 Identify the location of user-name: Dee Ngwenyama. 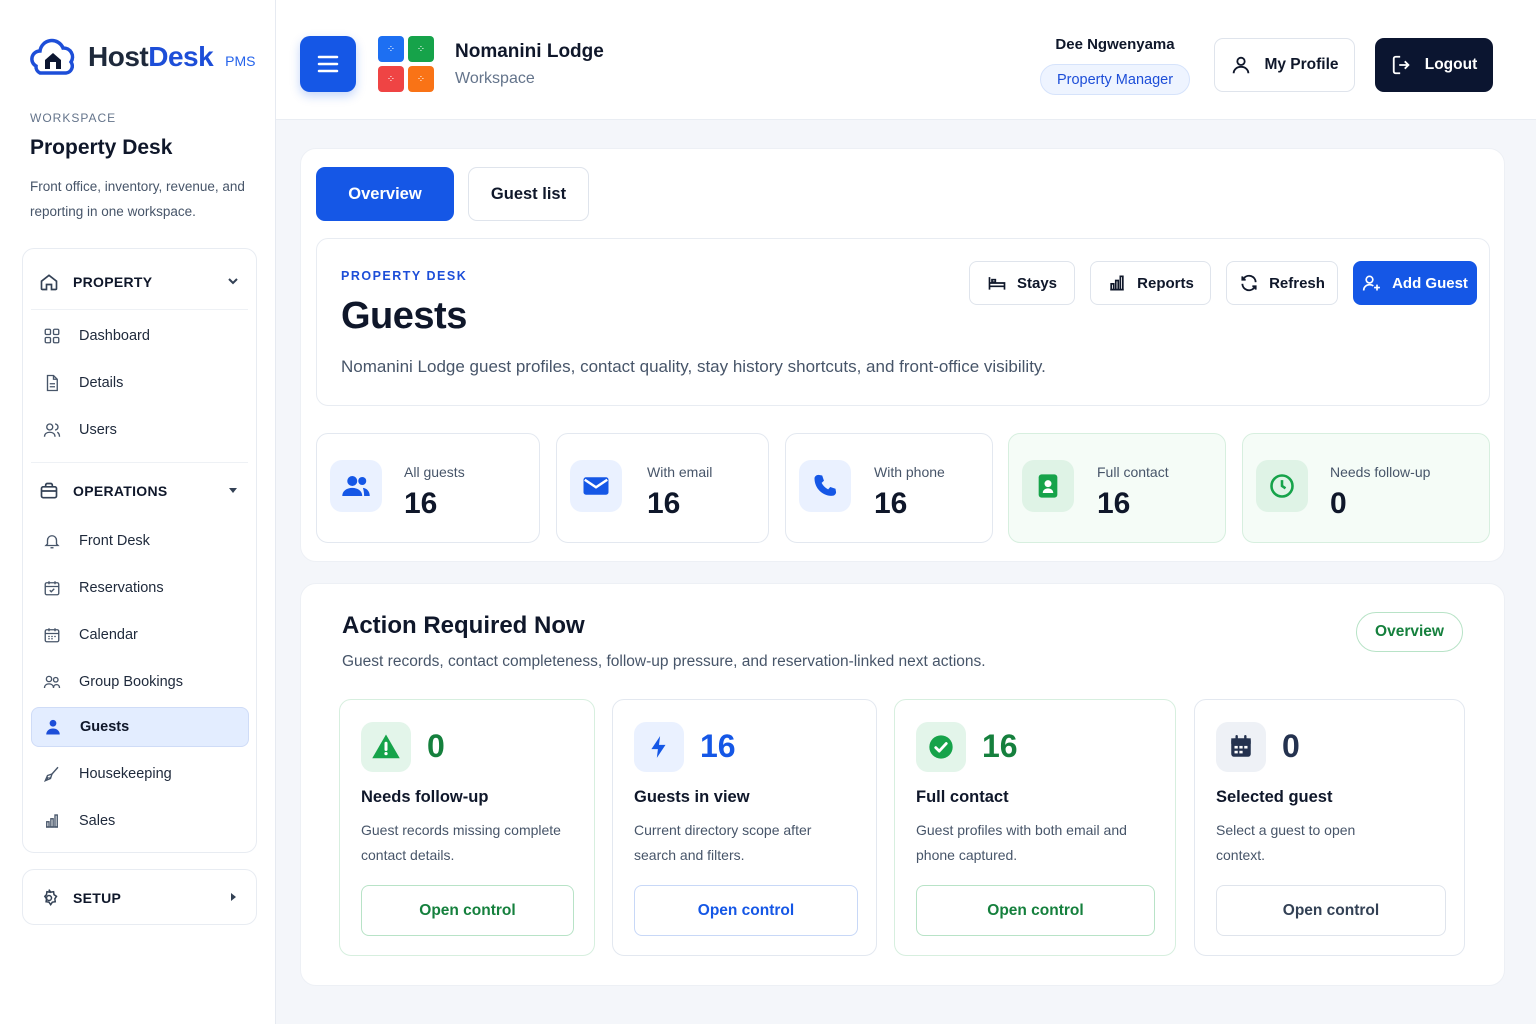
(1115, 44).